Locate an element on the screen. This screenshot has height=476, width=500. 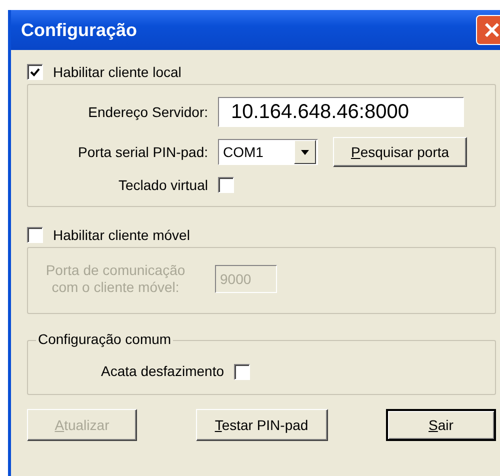
dialog-button: Sair is located at coordinates (441, 425).